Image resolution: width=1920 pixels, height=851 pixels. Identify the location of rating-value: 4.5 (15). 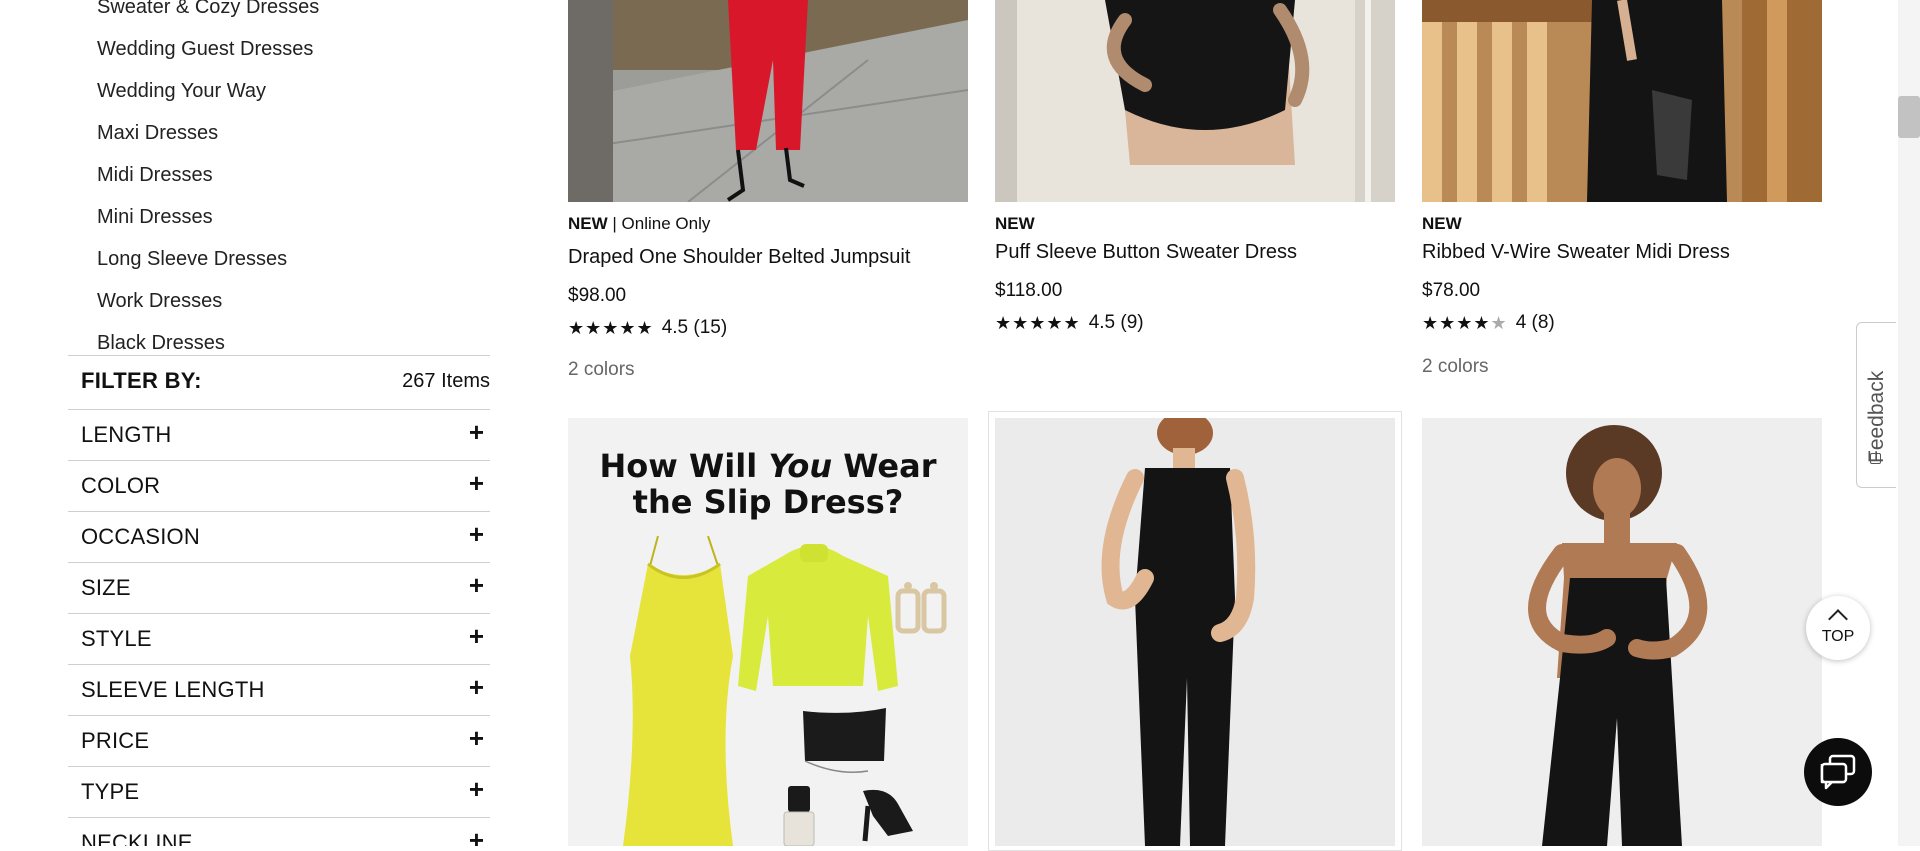
(694, 327).